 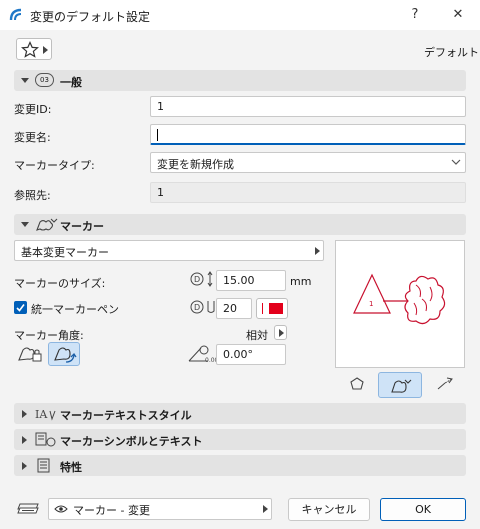 I want to click on reference-field: 1, so click(x=308, y=192).